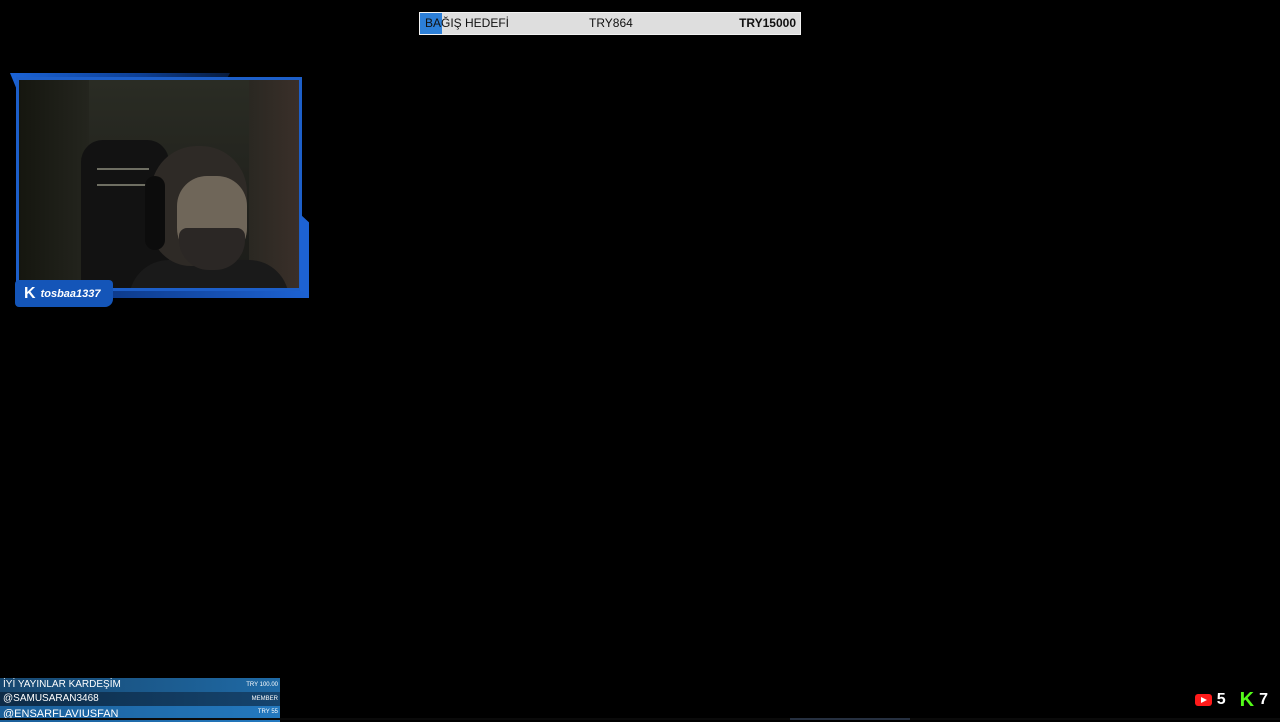  Describe the element at coordinates (51, 698) in the screenshot. I see `event-text: @SAMUSARAN3468` at that location.